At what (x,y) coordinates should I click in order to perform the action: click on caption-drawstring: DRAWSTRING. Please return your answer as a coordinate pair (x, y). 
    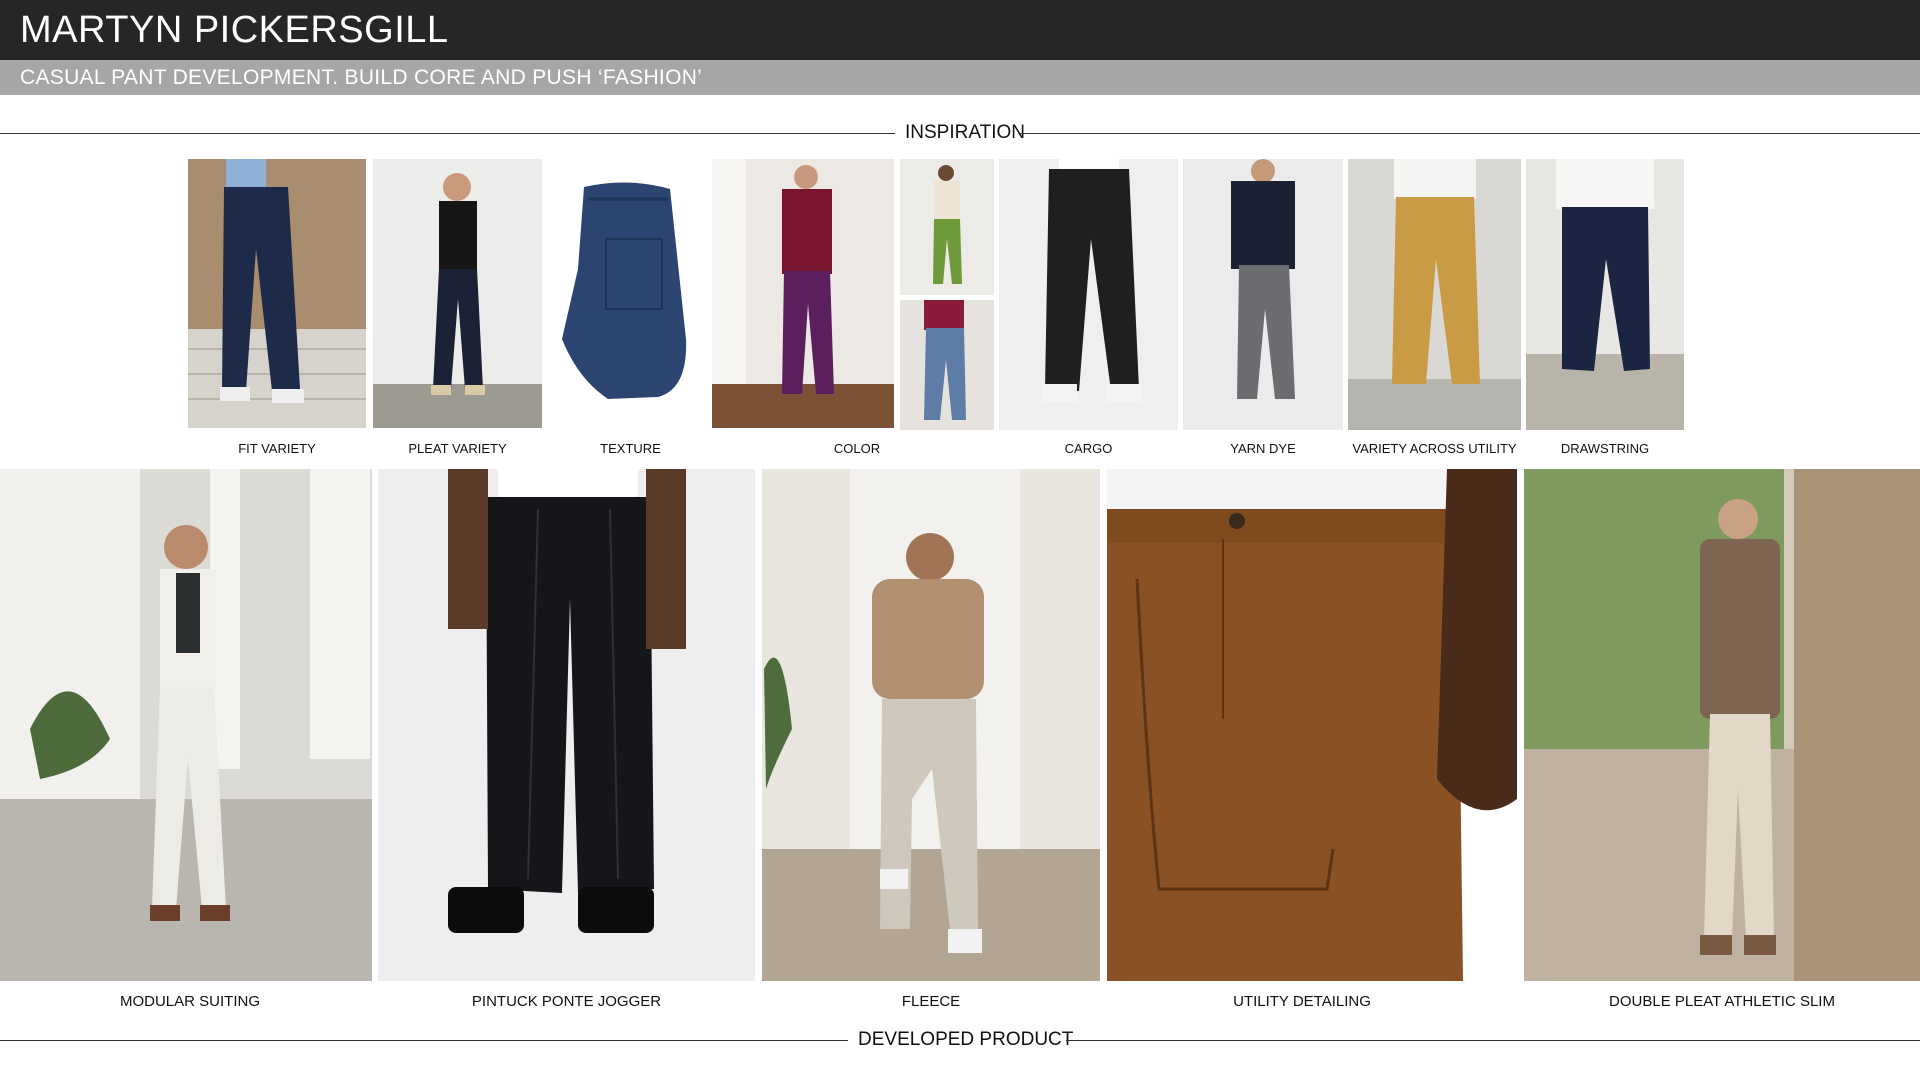
    Looking at the image, I should click on (1605, 448).